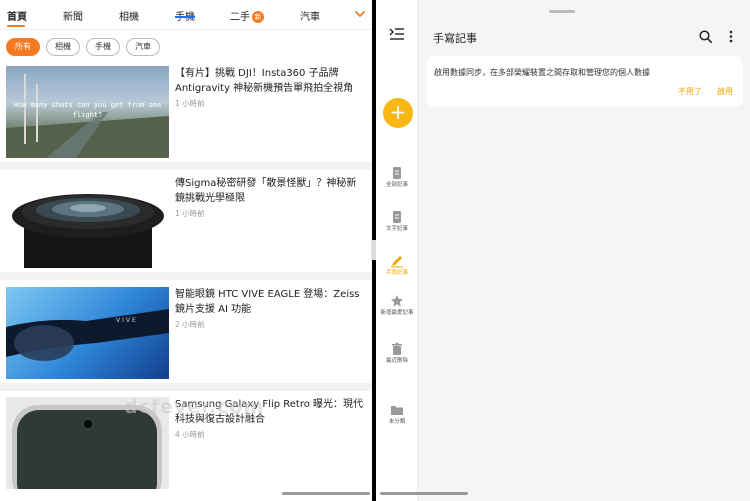 The image size is (750, 501). I want to click on glasses-illustration, so click(87, 335).